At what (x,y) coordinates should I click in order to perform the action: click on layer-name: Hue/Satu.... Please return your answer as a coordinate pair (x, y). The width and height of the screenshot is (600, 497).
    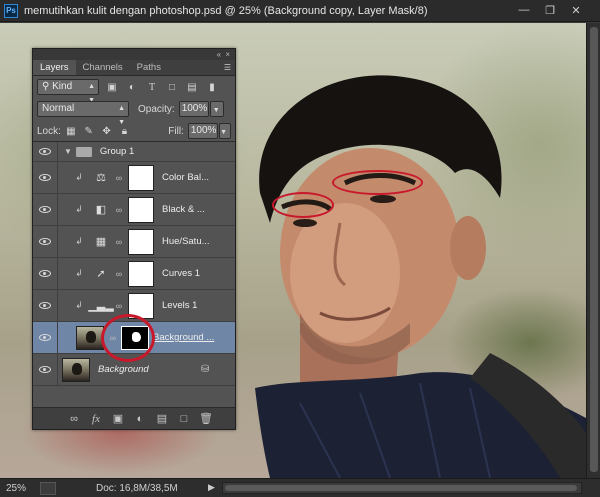
    Looking at the image, I should click on (186, 241).